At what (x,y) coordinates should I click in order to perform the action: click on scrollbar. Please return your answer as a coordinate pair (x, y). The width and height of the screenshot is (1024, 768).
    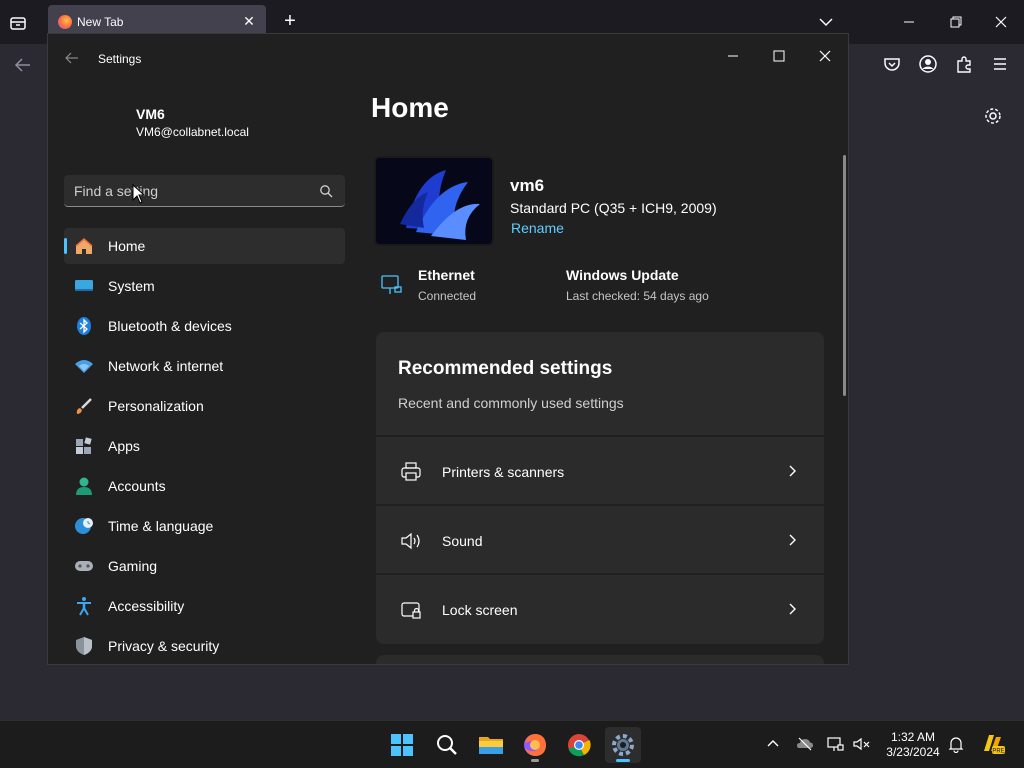
    Looking at the image, I should click on (844, 275).